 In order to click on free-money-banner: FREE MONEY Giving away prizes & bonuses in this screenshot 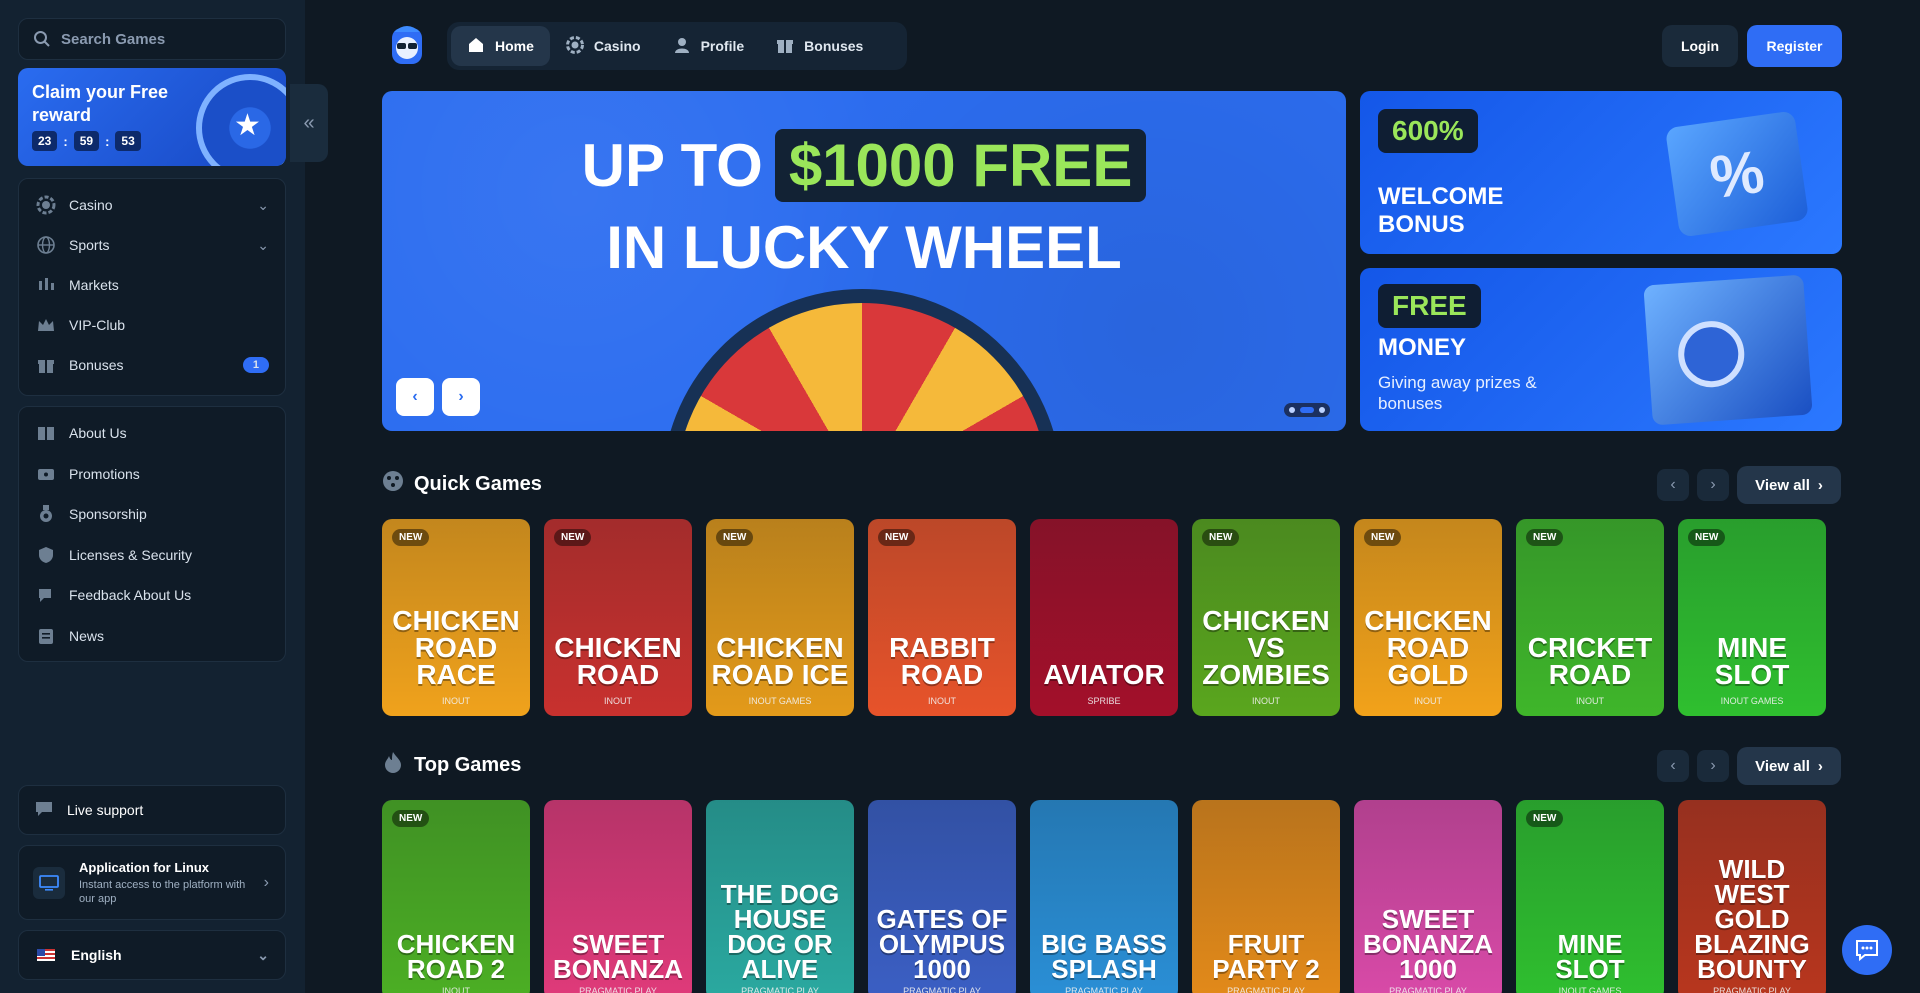, I will do `click(1601, 349)`.